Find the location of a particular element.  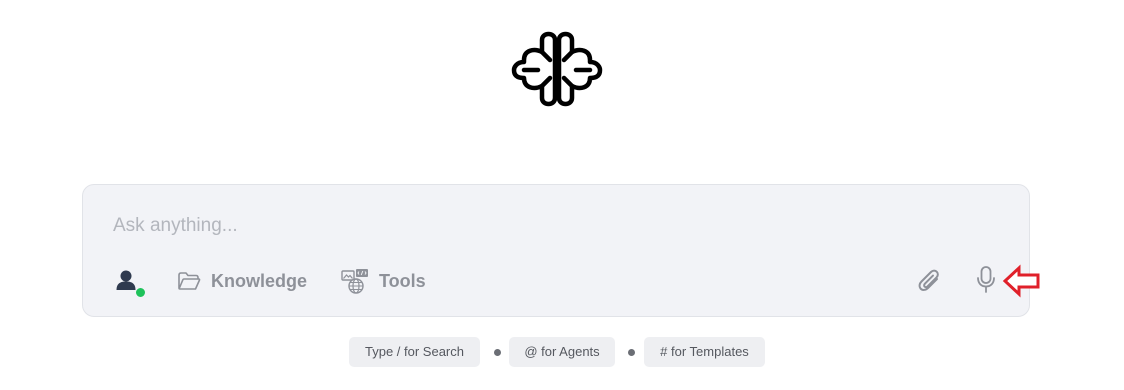

agent-selector-button is located at coordinates (130, 283).